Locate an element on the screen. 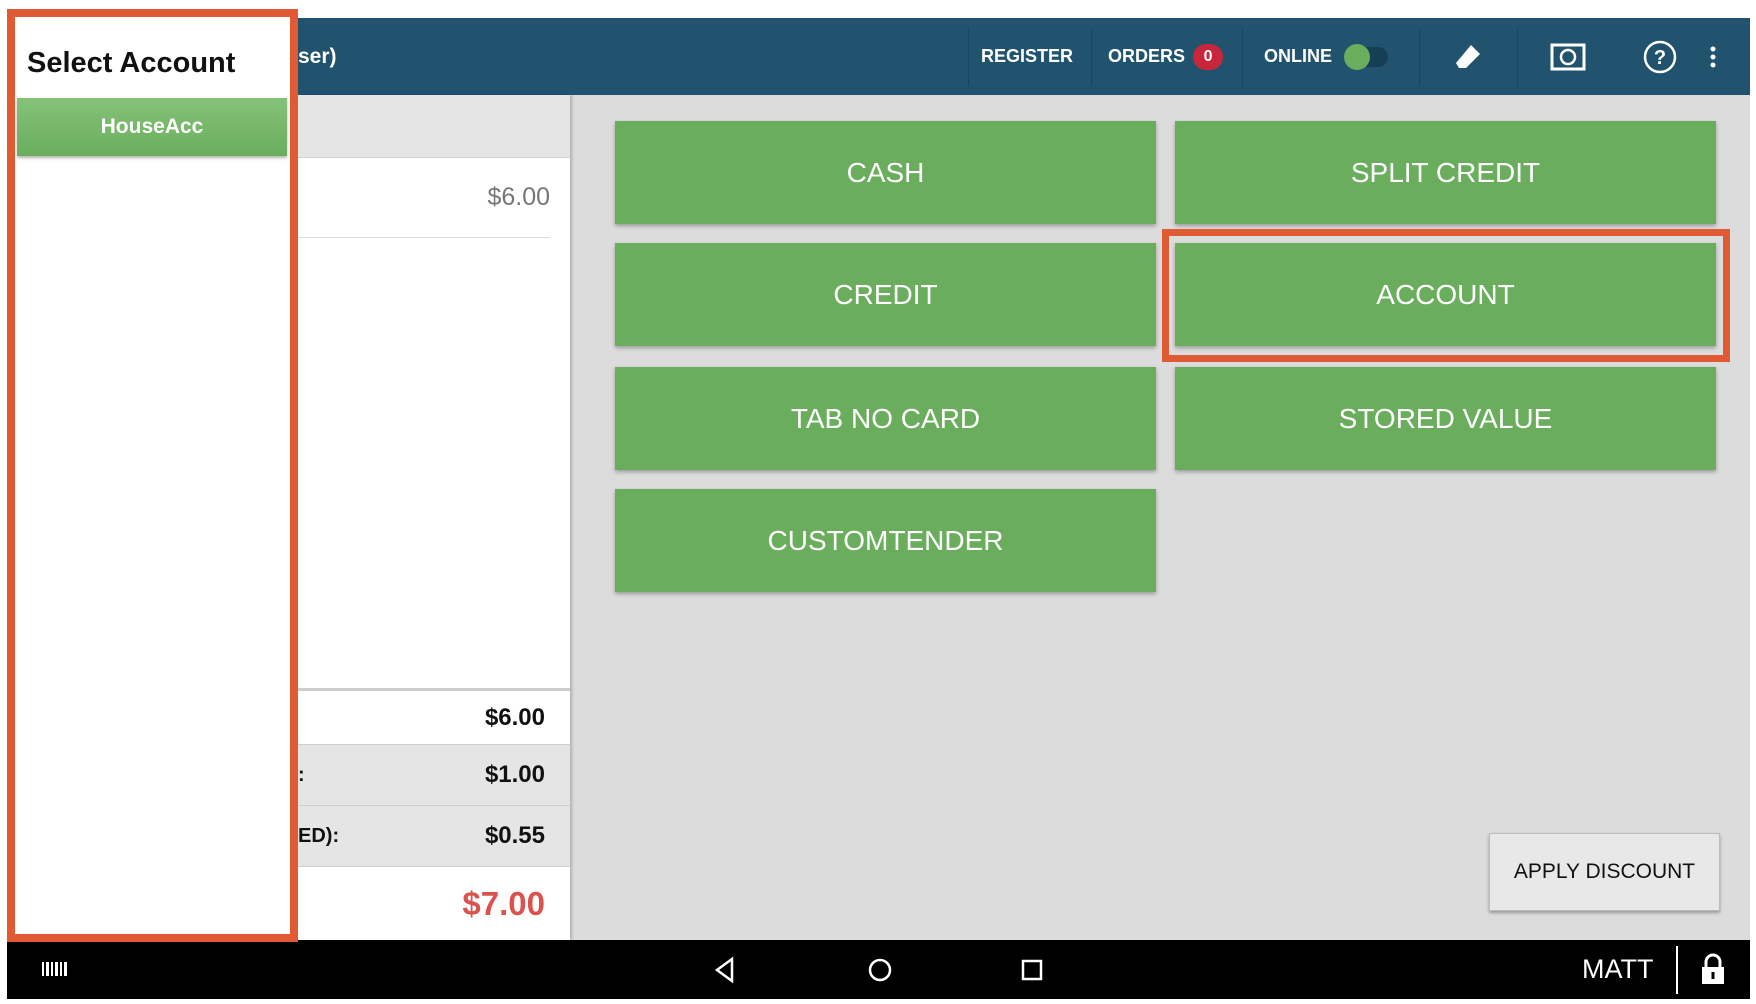 The height and width of the screenshot is (1004, 1756). online-label: ONLINE is located at coordinates (1298, 56).